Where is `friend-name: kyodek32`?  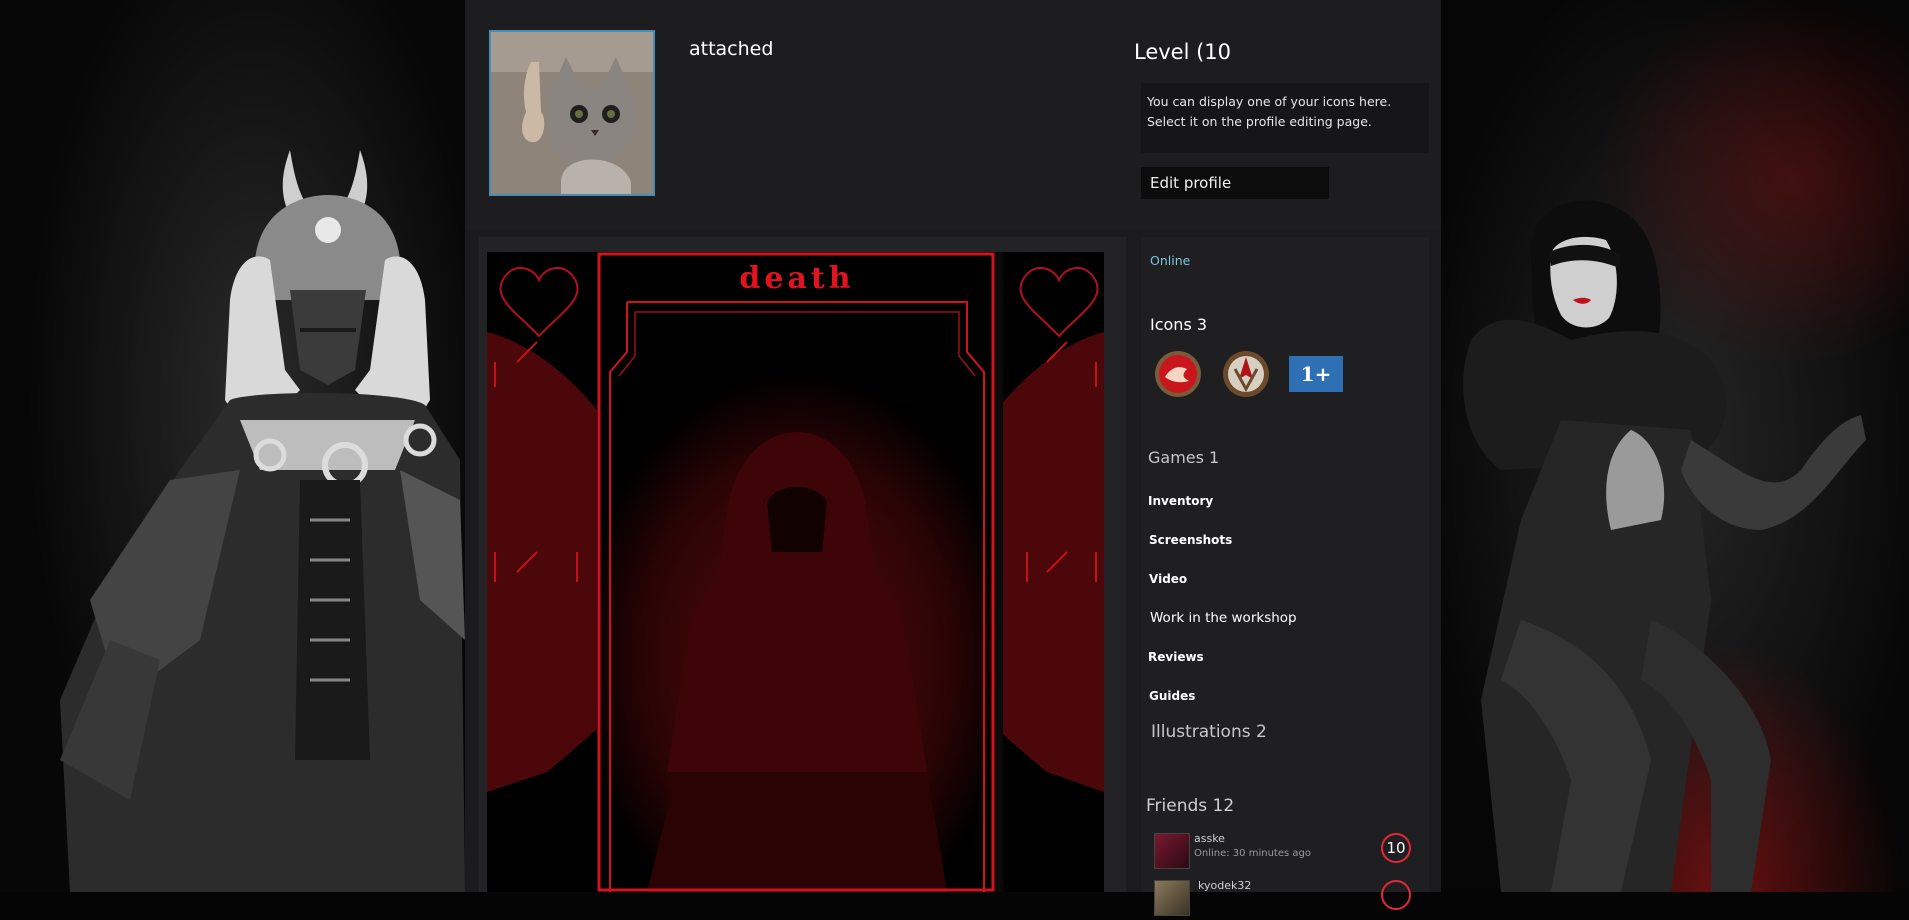
friend-name: kyodek32 is located at coordinates (1225, 885).